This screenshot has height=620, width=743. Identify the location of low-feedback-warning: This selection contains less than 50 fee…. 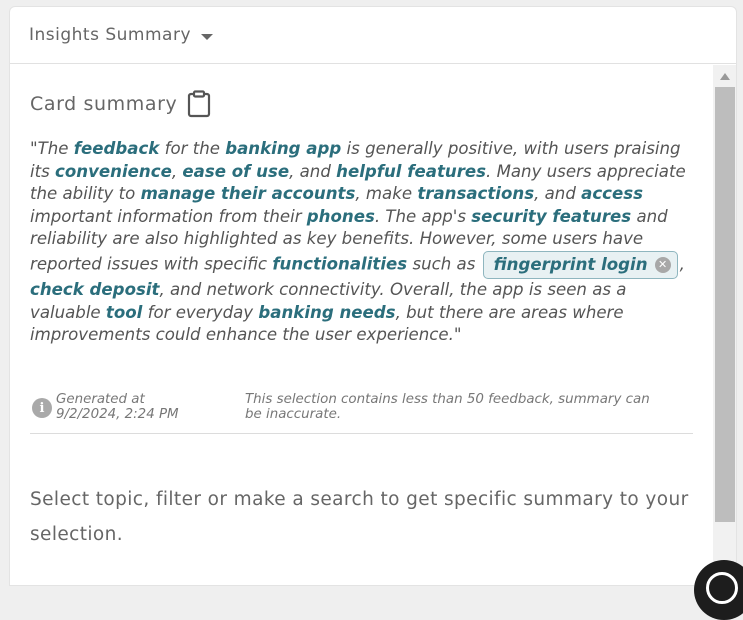
(447, 407).